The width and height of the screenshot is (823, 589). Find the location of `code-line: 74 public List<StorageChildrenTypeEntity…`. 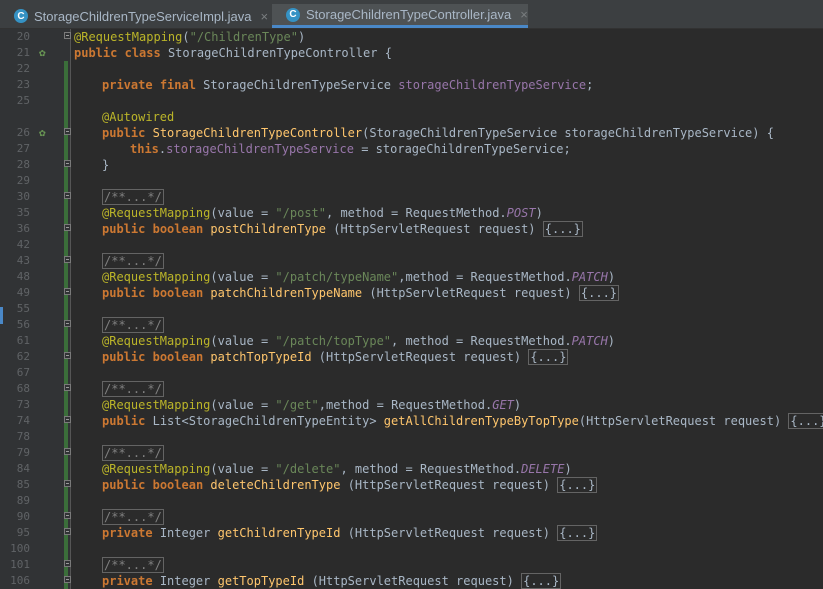

code-line: 74 public List<StorageChildrenTypeEntity… is located at coordinates (411, 421).